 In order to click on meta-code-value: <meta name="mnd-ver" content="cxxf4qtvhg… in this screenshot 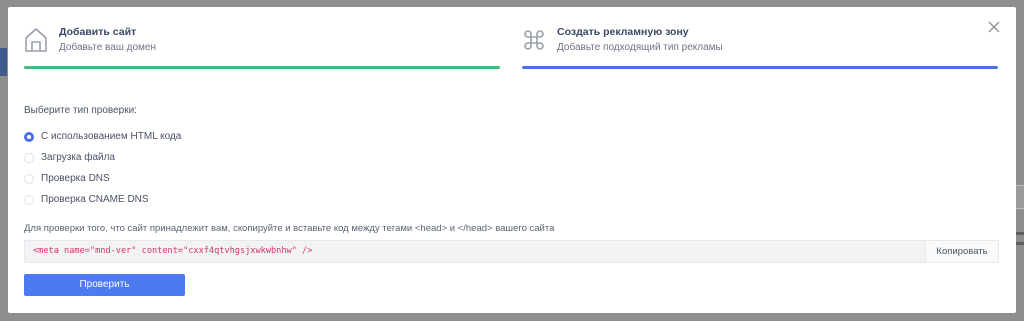, I will do `click(475, 251)`.